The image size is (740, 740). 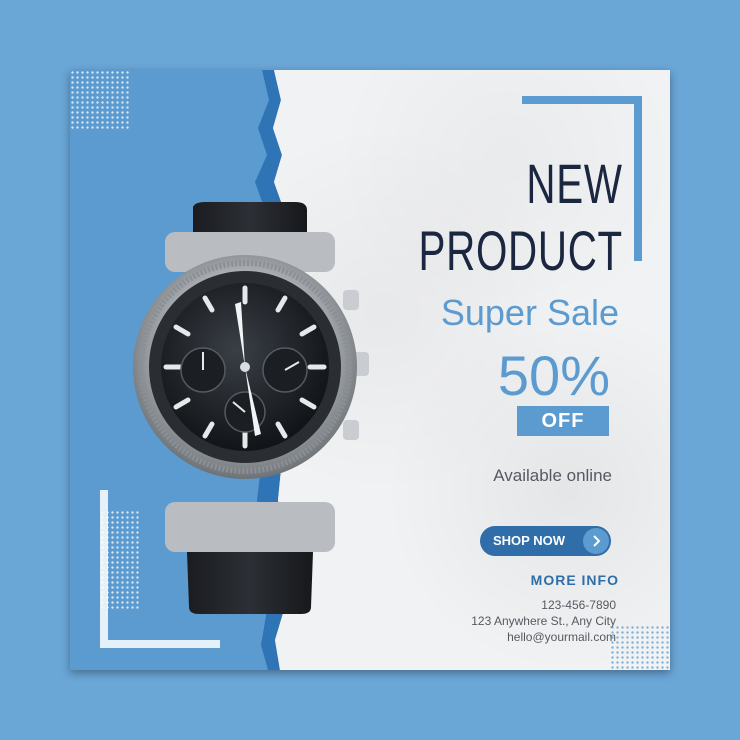 I want to click on headline-line-1: NEW, so click(x=574, y=183).